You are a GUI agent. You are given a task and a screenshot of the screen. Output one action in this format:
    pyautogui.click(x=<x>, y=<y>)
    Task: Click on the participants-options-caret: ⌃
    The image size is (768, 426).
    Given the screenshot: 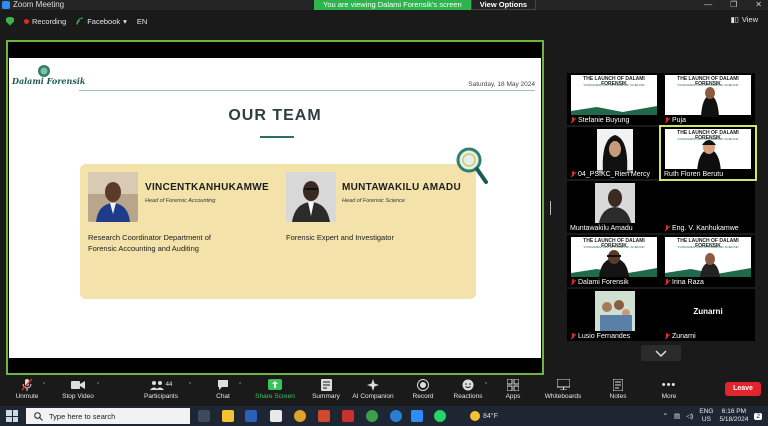 What is the action you would take?
    pyautogui.click(x=190, y=385)
    